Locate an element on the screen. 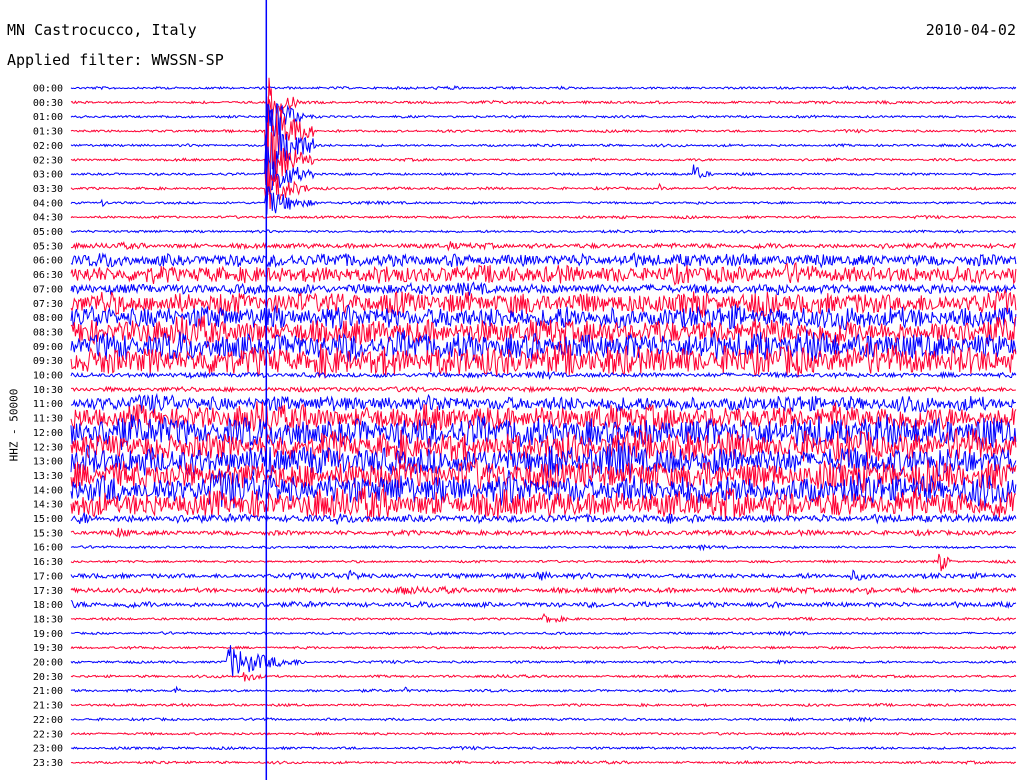  tick-label: 23:30 is located at coordinates (48, 763).